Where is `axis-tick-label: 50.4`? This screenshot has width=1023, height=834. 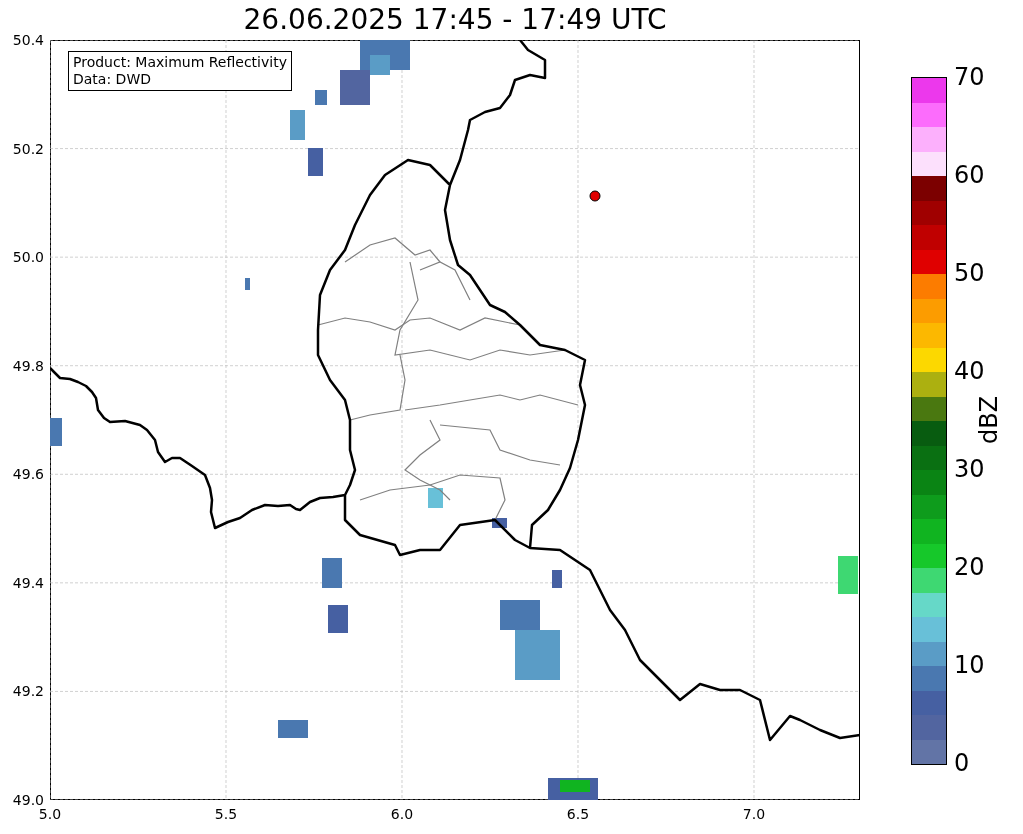 axis-tick-label: 50.4 is located at coordinates (28, 40).